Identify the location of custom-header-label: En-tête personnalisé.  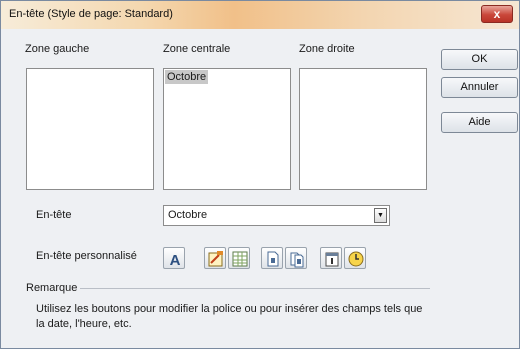
(86, 256).